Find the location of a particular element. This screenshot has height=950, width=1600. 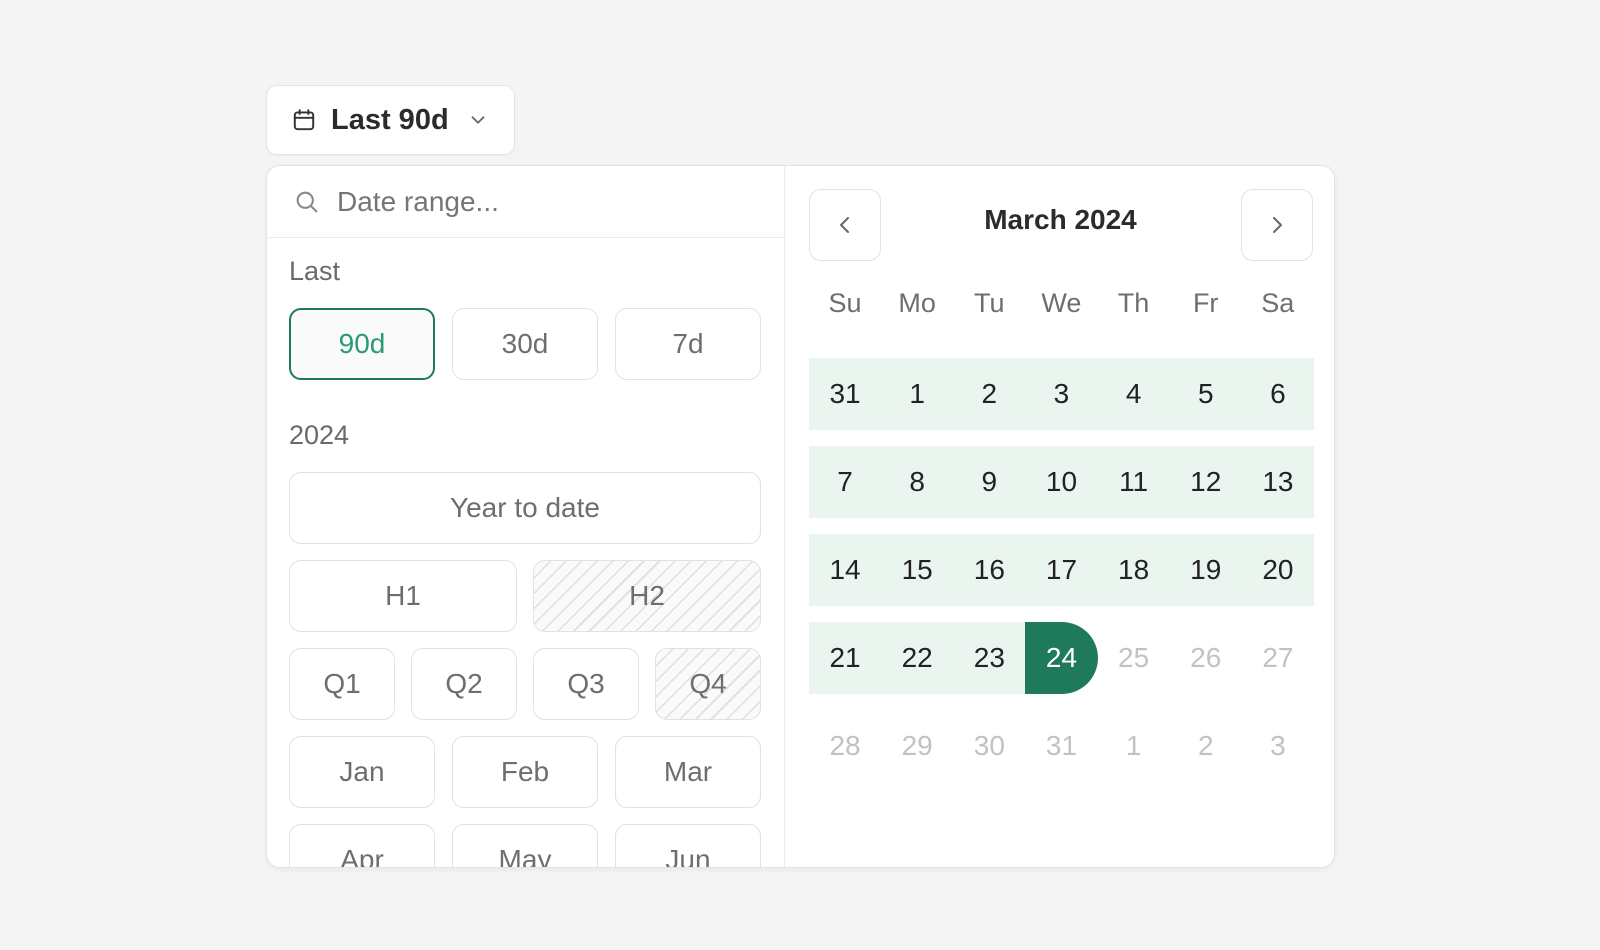

weekday-label: Th is located at coordinates (1133, 303).